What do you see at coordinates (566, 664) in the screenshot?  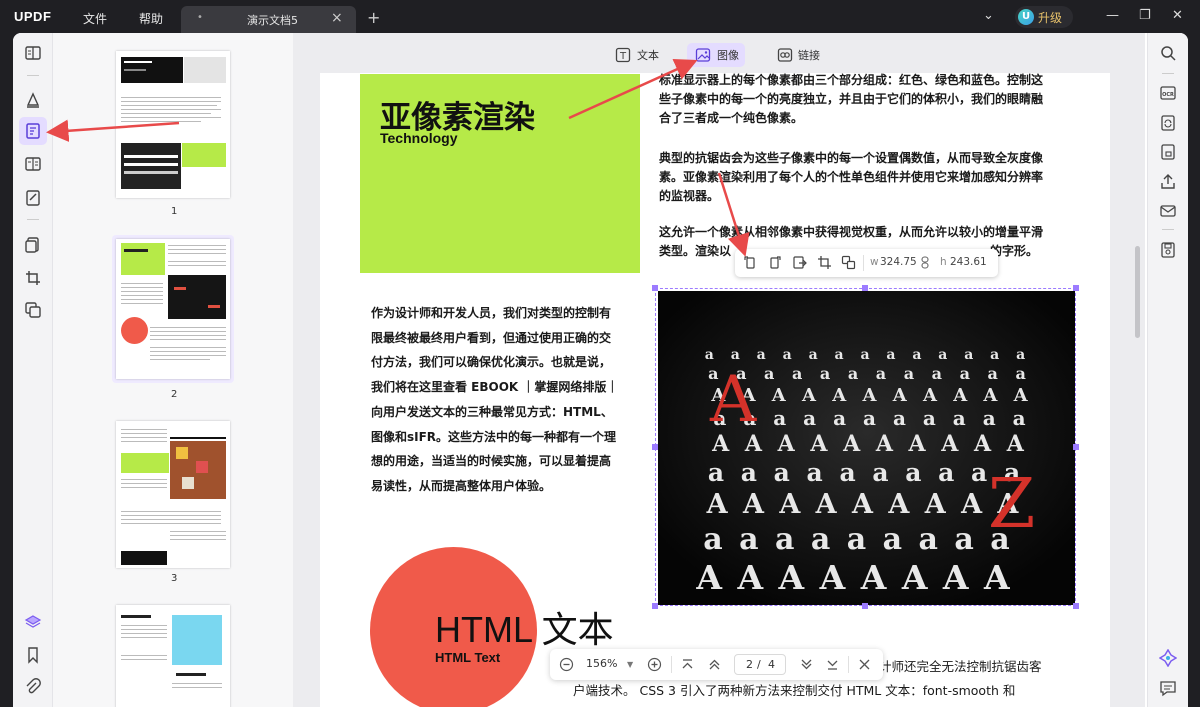 I see `zoom-out-icon` at bounding box center [566, 664].